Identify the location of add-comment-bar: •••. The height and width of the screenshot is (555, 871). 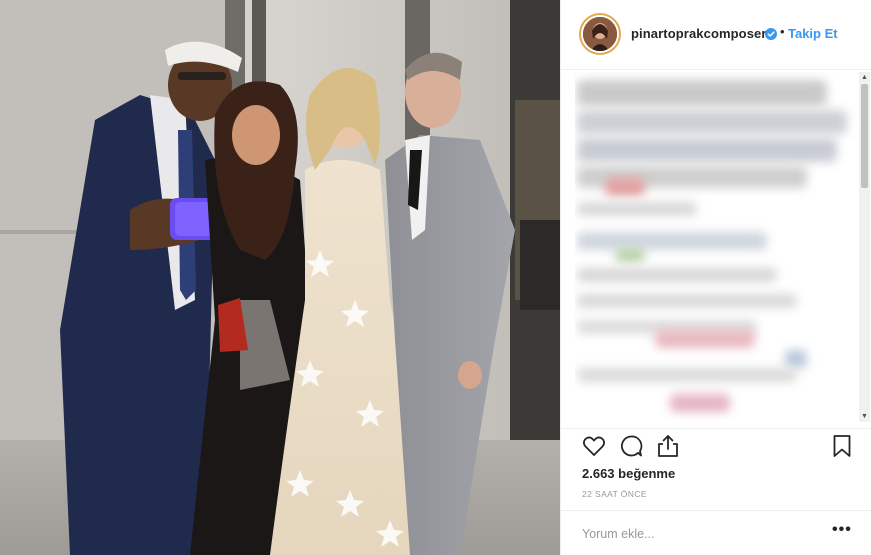
(716, 532).